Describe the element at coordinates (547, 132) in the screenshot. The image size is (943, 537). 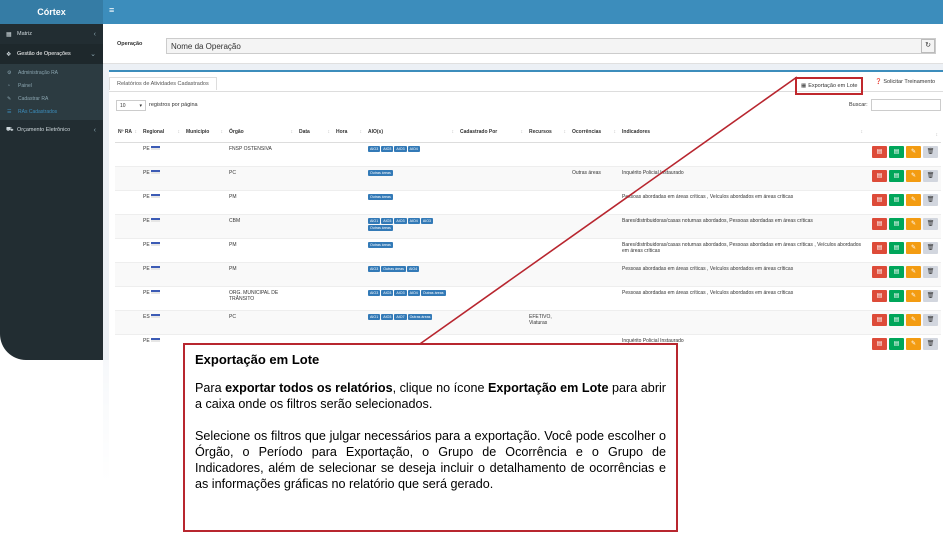
I see `column-header: Recursos ↕` at that location.